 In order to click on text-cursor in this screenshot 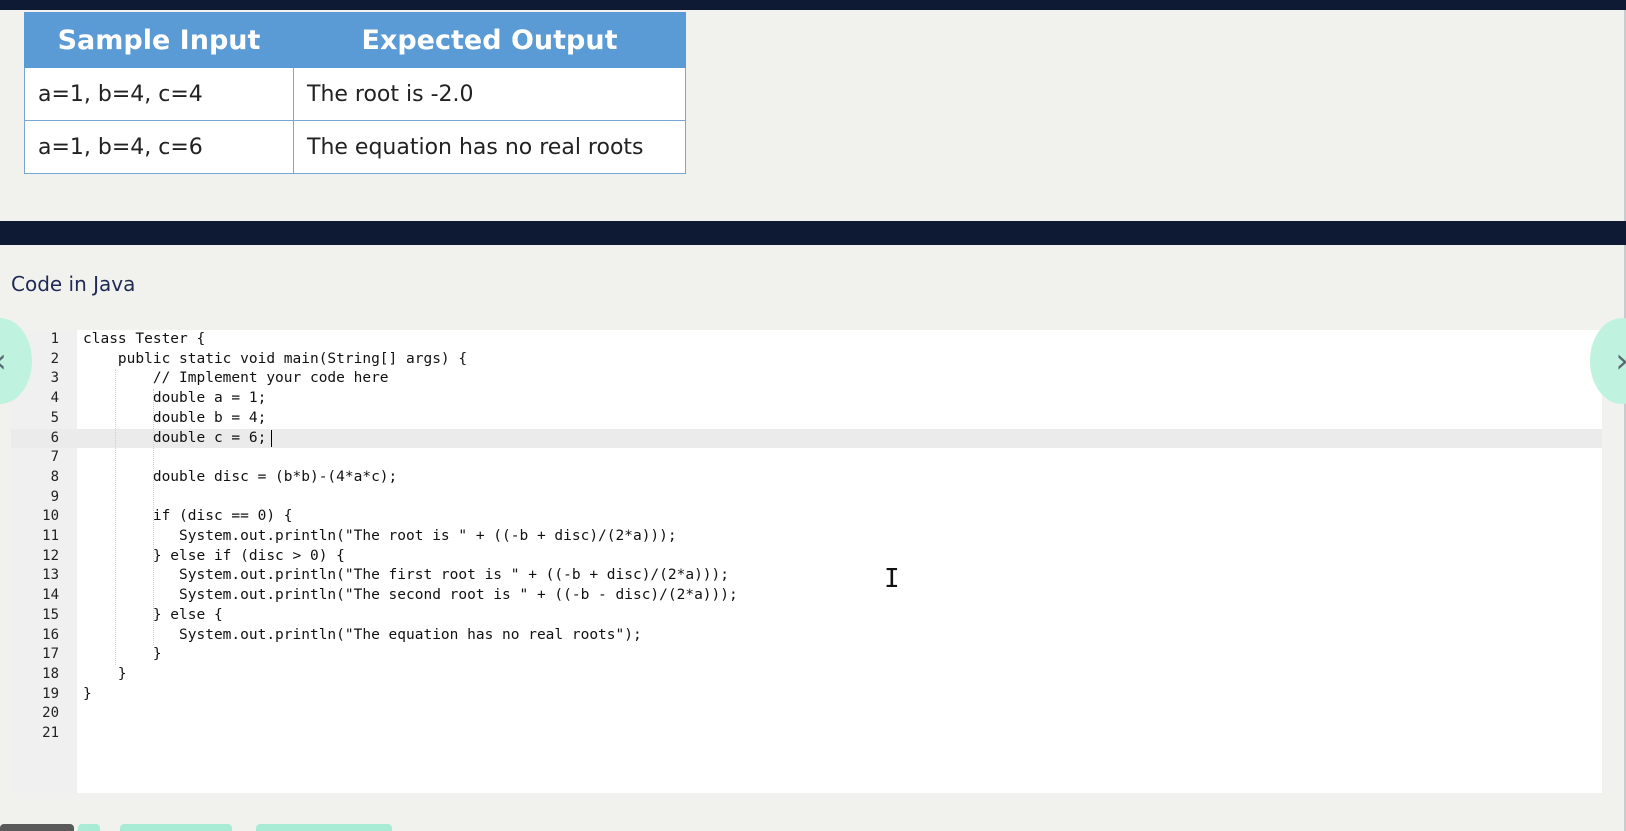, I will do `click(271, 438)`.